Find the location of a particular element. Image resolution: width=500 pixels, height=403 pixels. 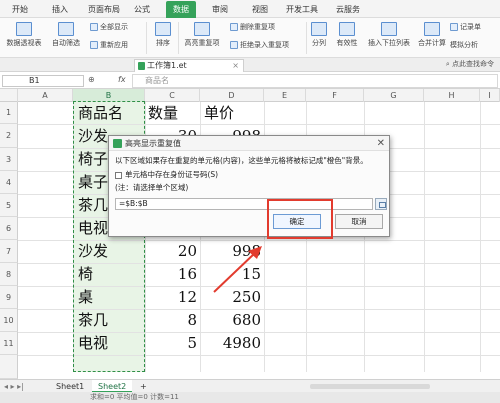

status-summary: 求和=0 平均值=0 计数=11 is located at coordinates (134, 397).